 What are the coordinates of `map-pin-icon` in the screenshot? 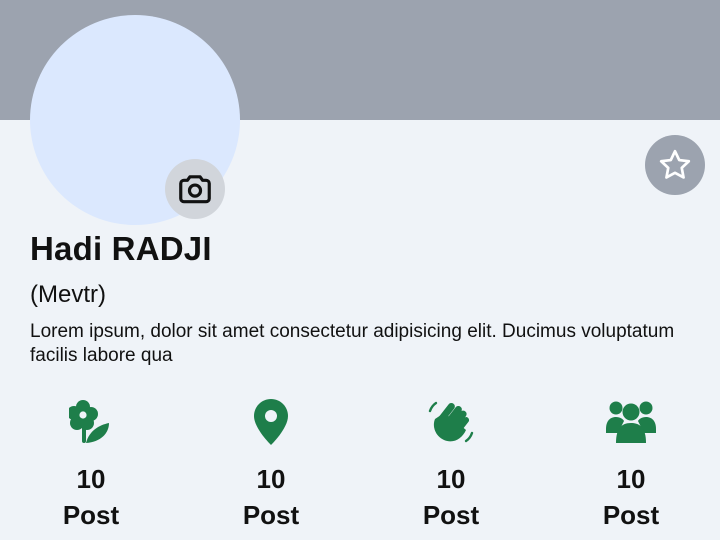 It's located at (271, 422).